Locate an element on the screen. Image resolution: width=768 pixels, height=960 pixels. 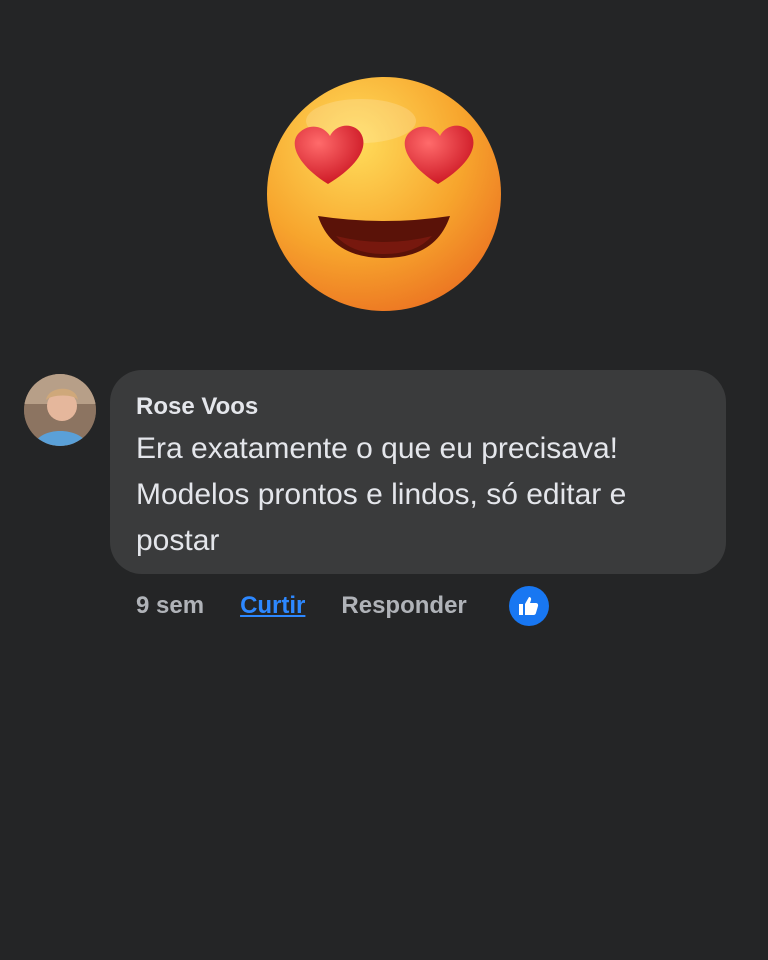
like-button: Curtir is located at coordinates (272, 606).